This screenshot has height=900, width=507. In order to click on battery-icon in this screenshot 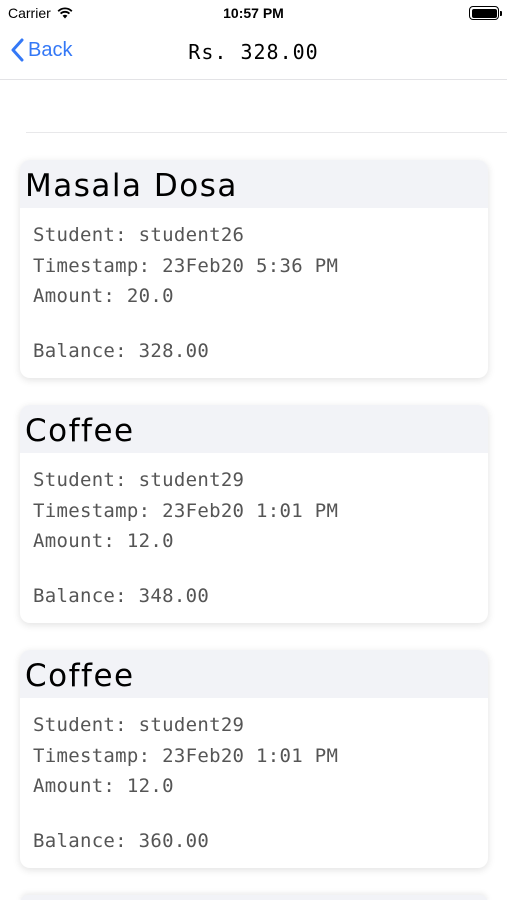, I will do `click(485, 13)`.